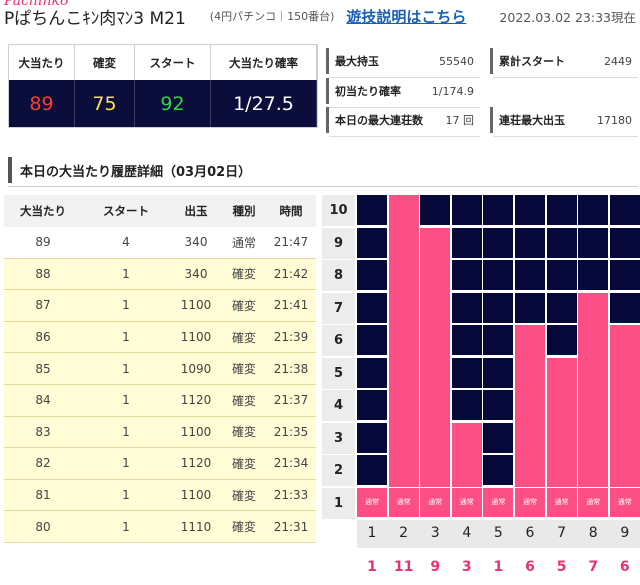  I want to click on history-cell-no: 84, so click(43, 400).